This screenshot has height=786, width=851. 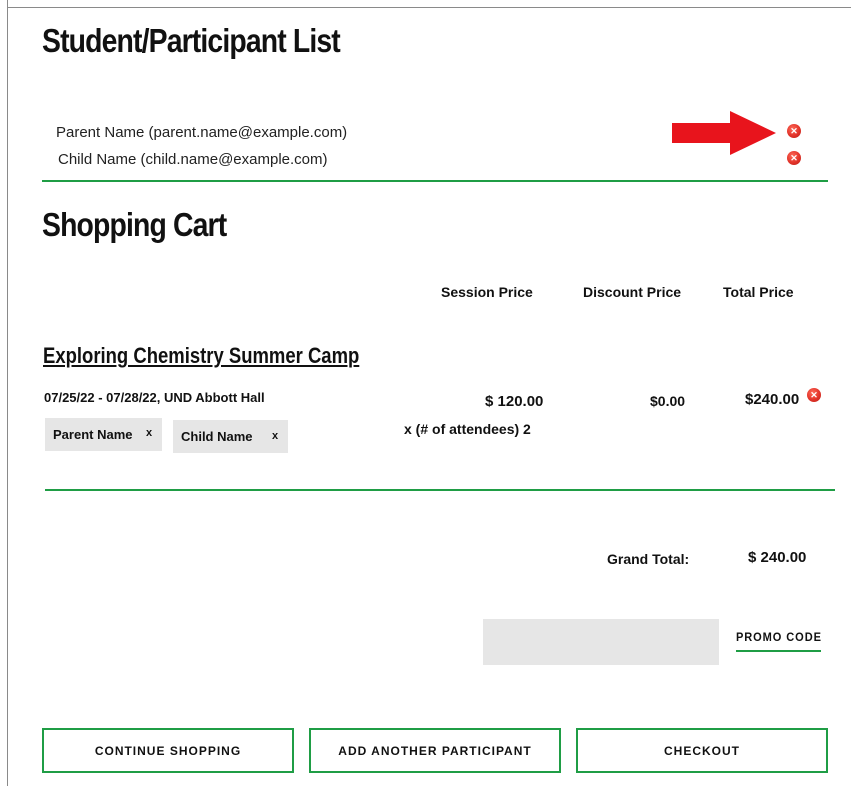 I want to click on column-header-session-price: Session Price, so click(x=487, y=292).